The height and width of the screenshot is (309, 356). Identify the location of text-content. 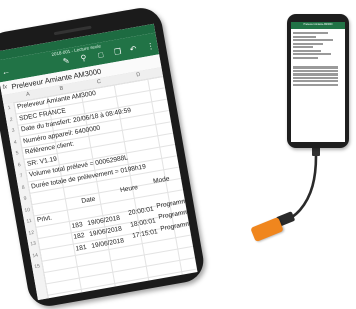
(318, 85).